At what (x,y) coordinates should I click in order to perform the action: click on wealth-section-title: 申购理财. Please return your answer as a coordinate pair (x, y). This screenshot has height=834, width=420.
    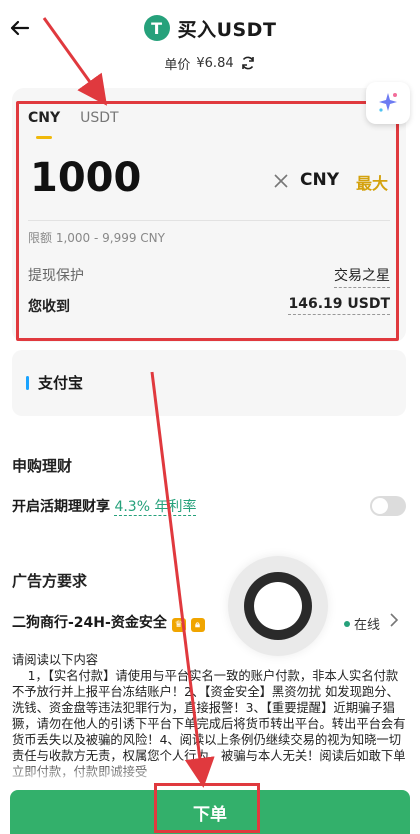
    Looking at the image, I should click on (42, 466).